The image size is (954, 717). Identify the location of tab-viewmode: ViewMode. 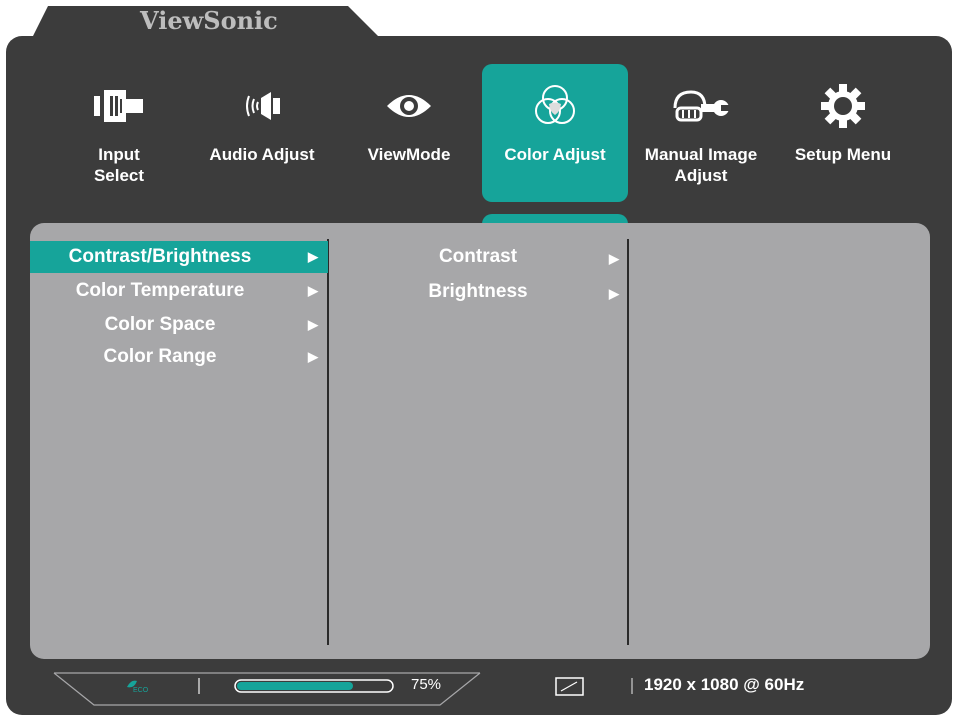
(409, 133).